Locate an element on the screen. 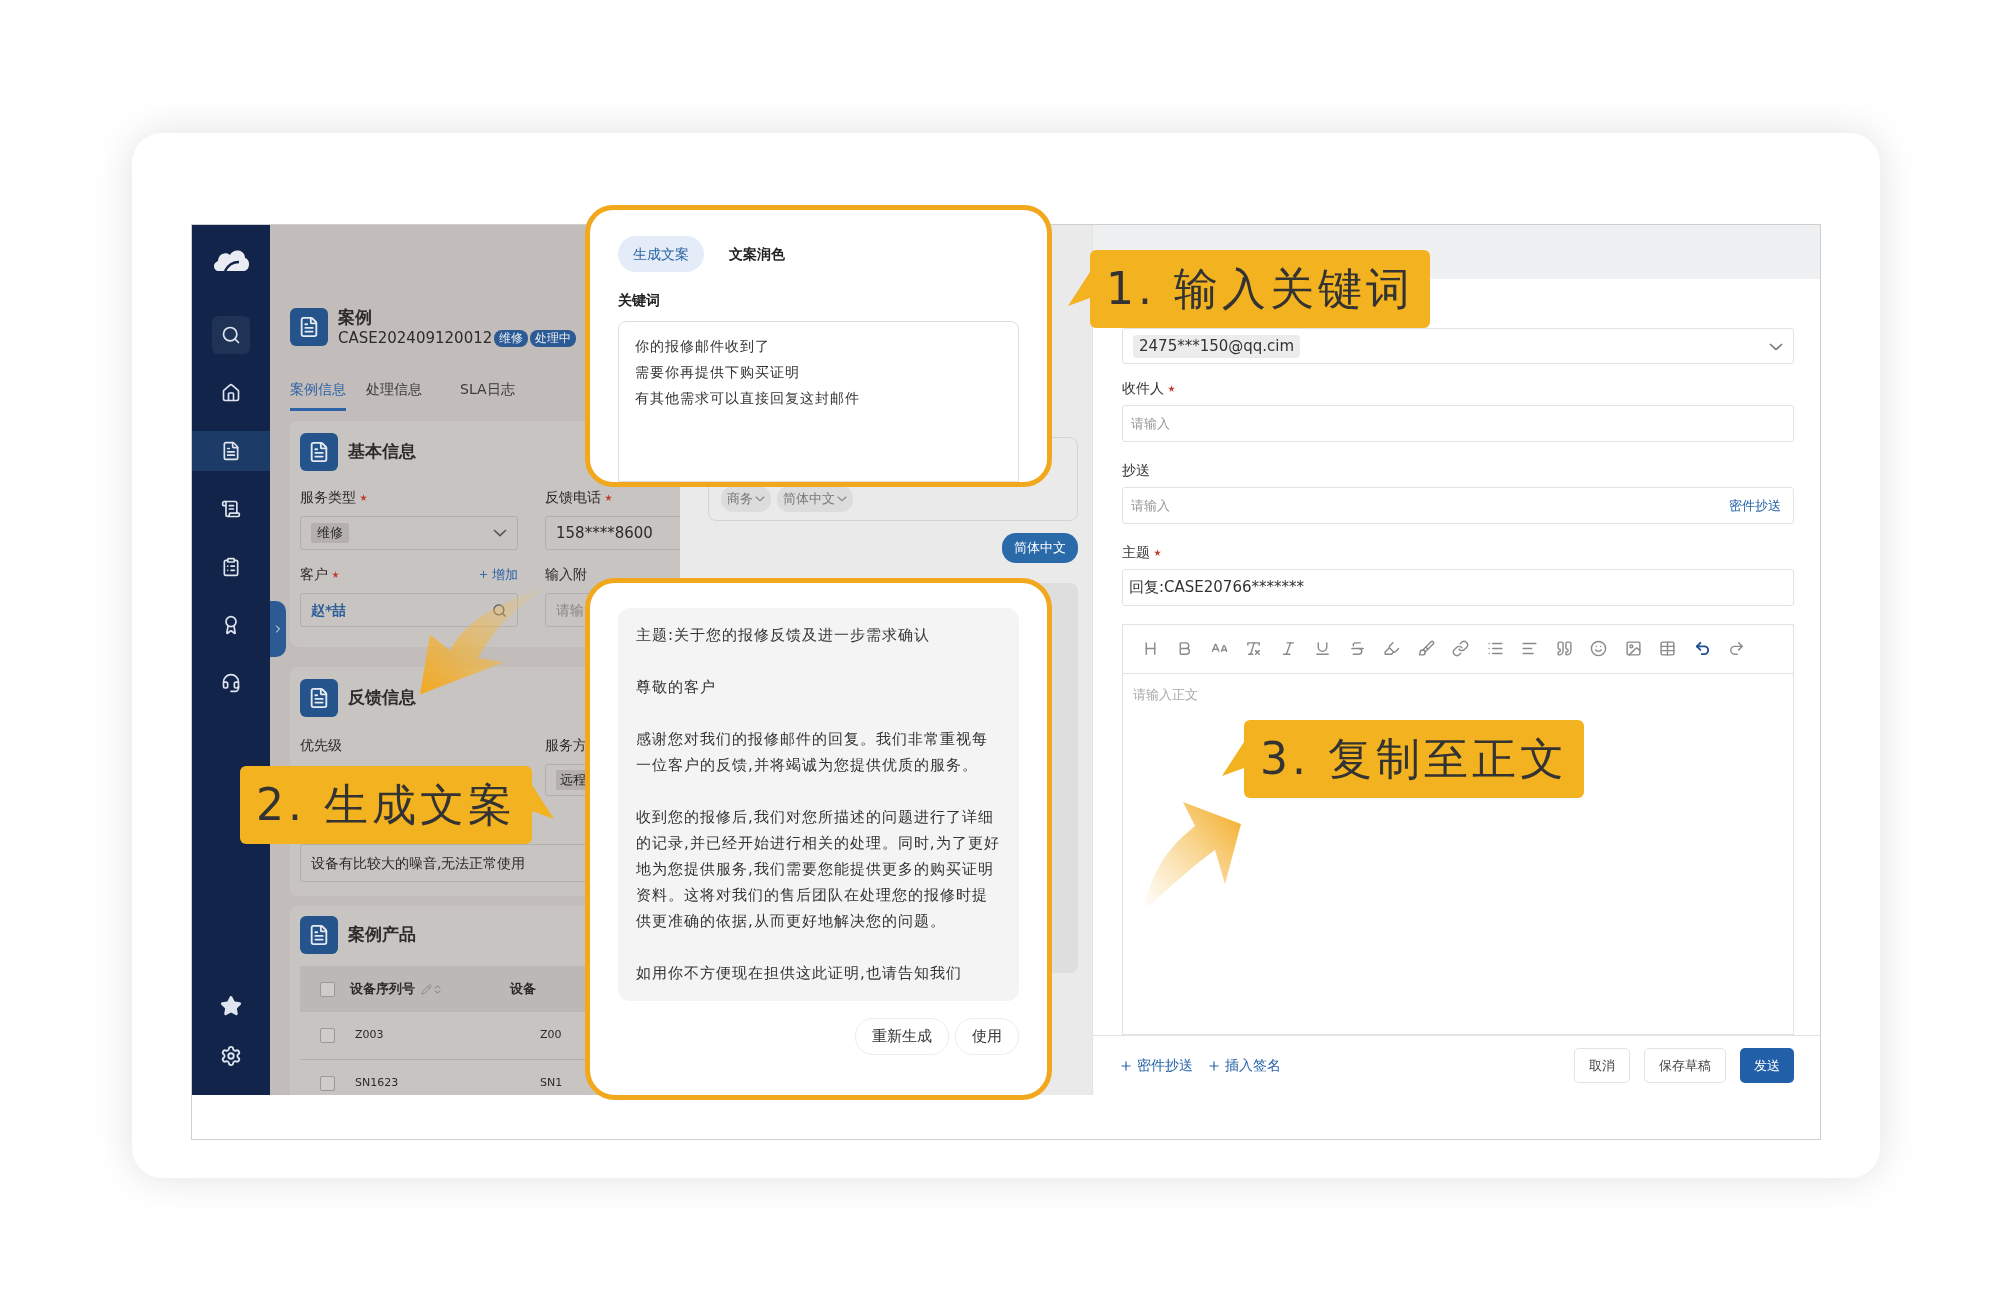 The width and height of the screenshot is (1989, 1304). input-field: 请输入 密件抄送 is located at coordinates (1458, 506).